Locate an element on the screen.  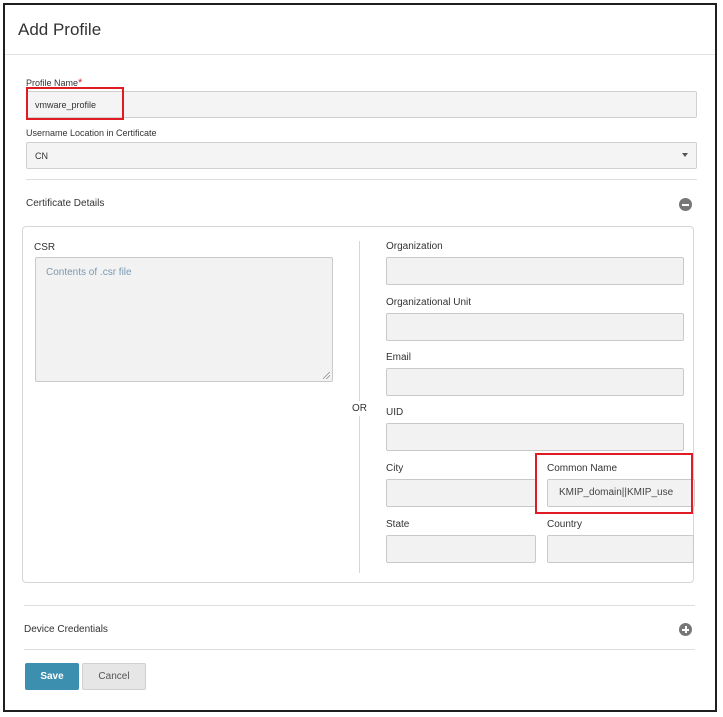
uid-input is located at coordinates (535, 437).